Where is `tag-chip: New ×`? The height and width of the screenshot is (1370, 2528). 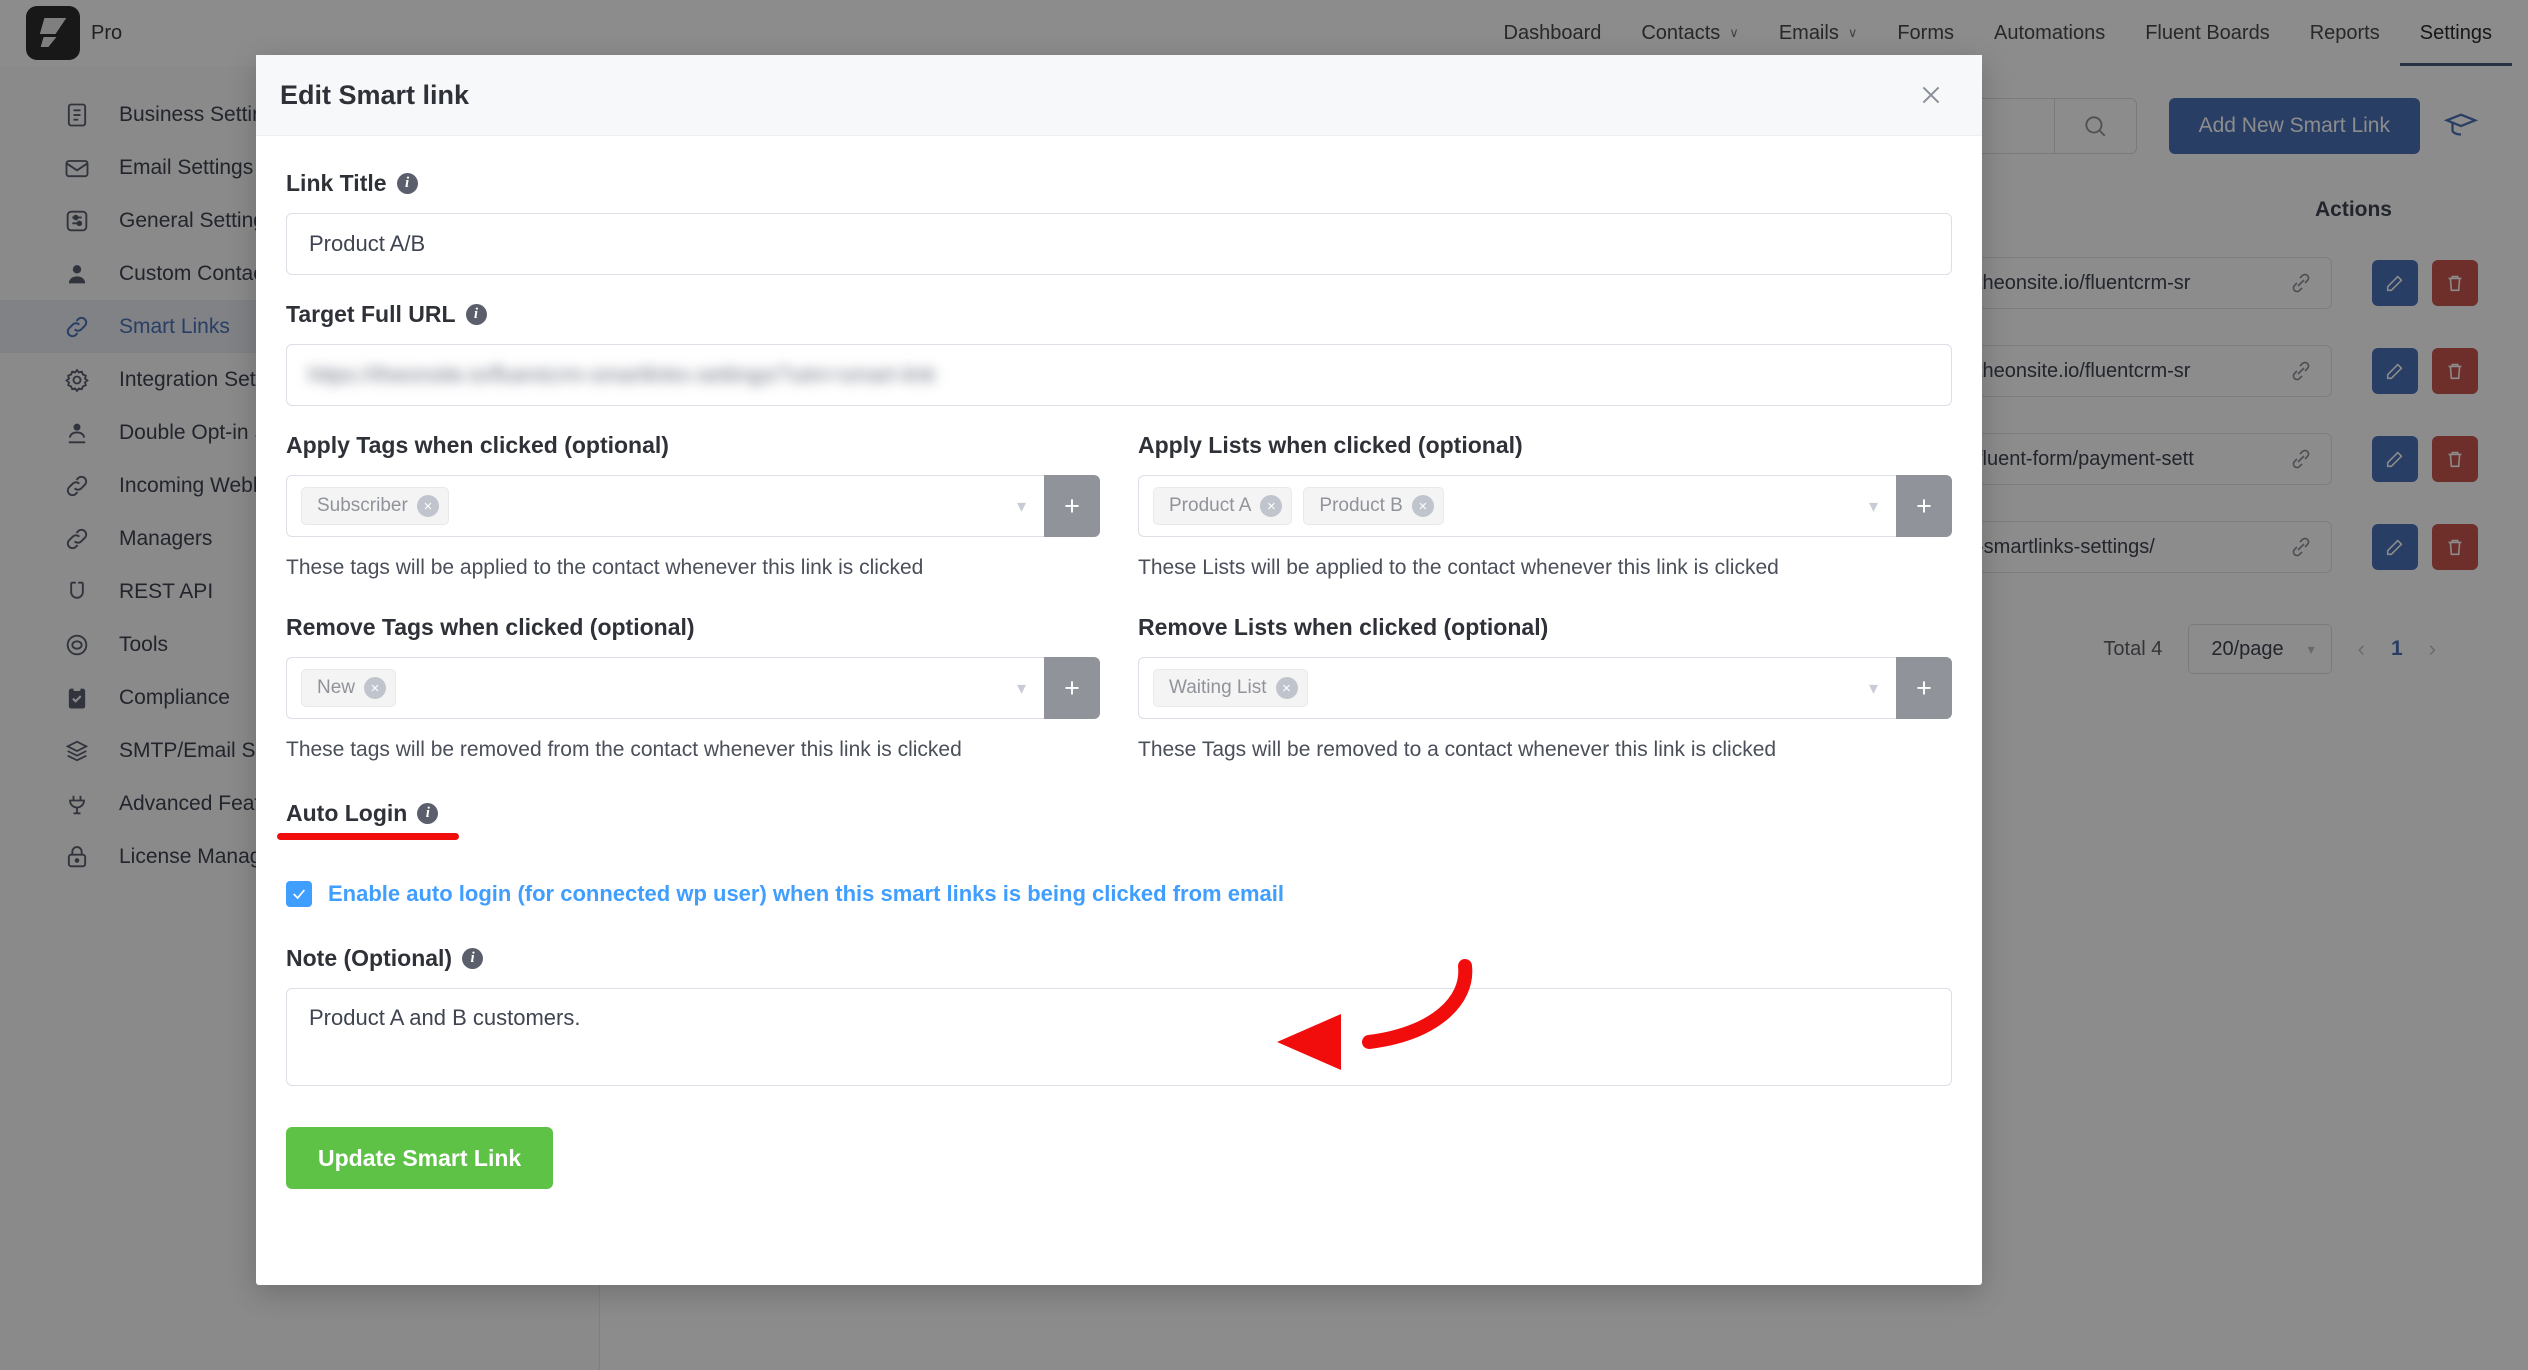 tag-chip: New × is located at coordinates (349, 688).